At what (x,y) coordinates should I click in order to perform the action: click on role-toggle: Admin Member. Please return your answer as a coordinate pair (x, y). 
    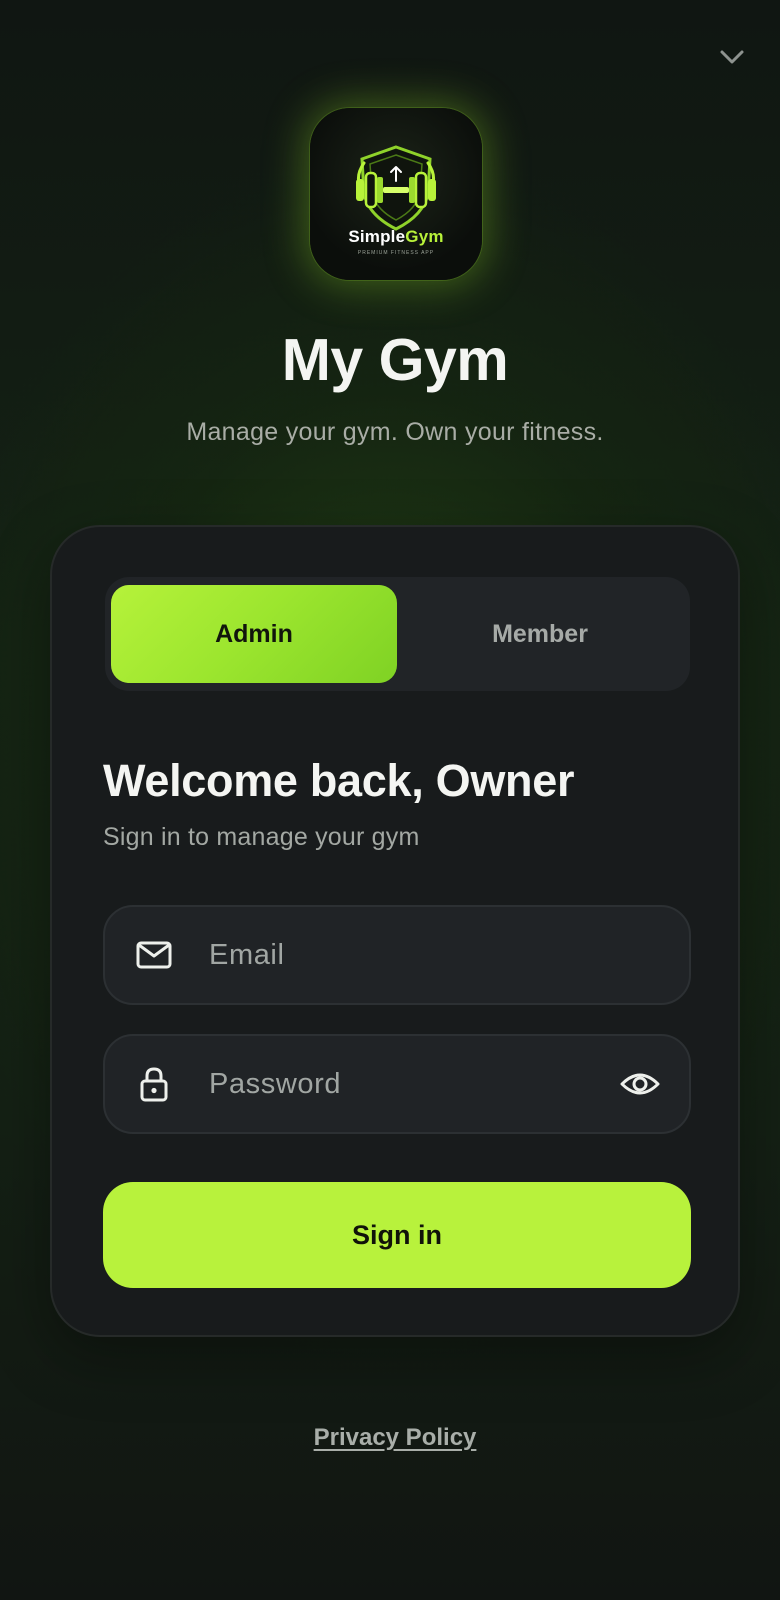
    Looking at the image, I should click on (397, 634).